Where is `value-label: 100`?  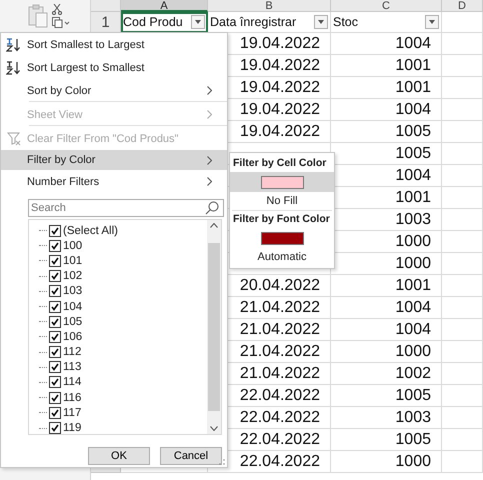
value-label: 100 is located at coordinates (72, 246).